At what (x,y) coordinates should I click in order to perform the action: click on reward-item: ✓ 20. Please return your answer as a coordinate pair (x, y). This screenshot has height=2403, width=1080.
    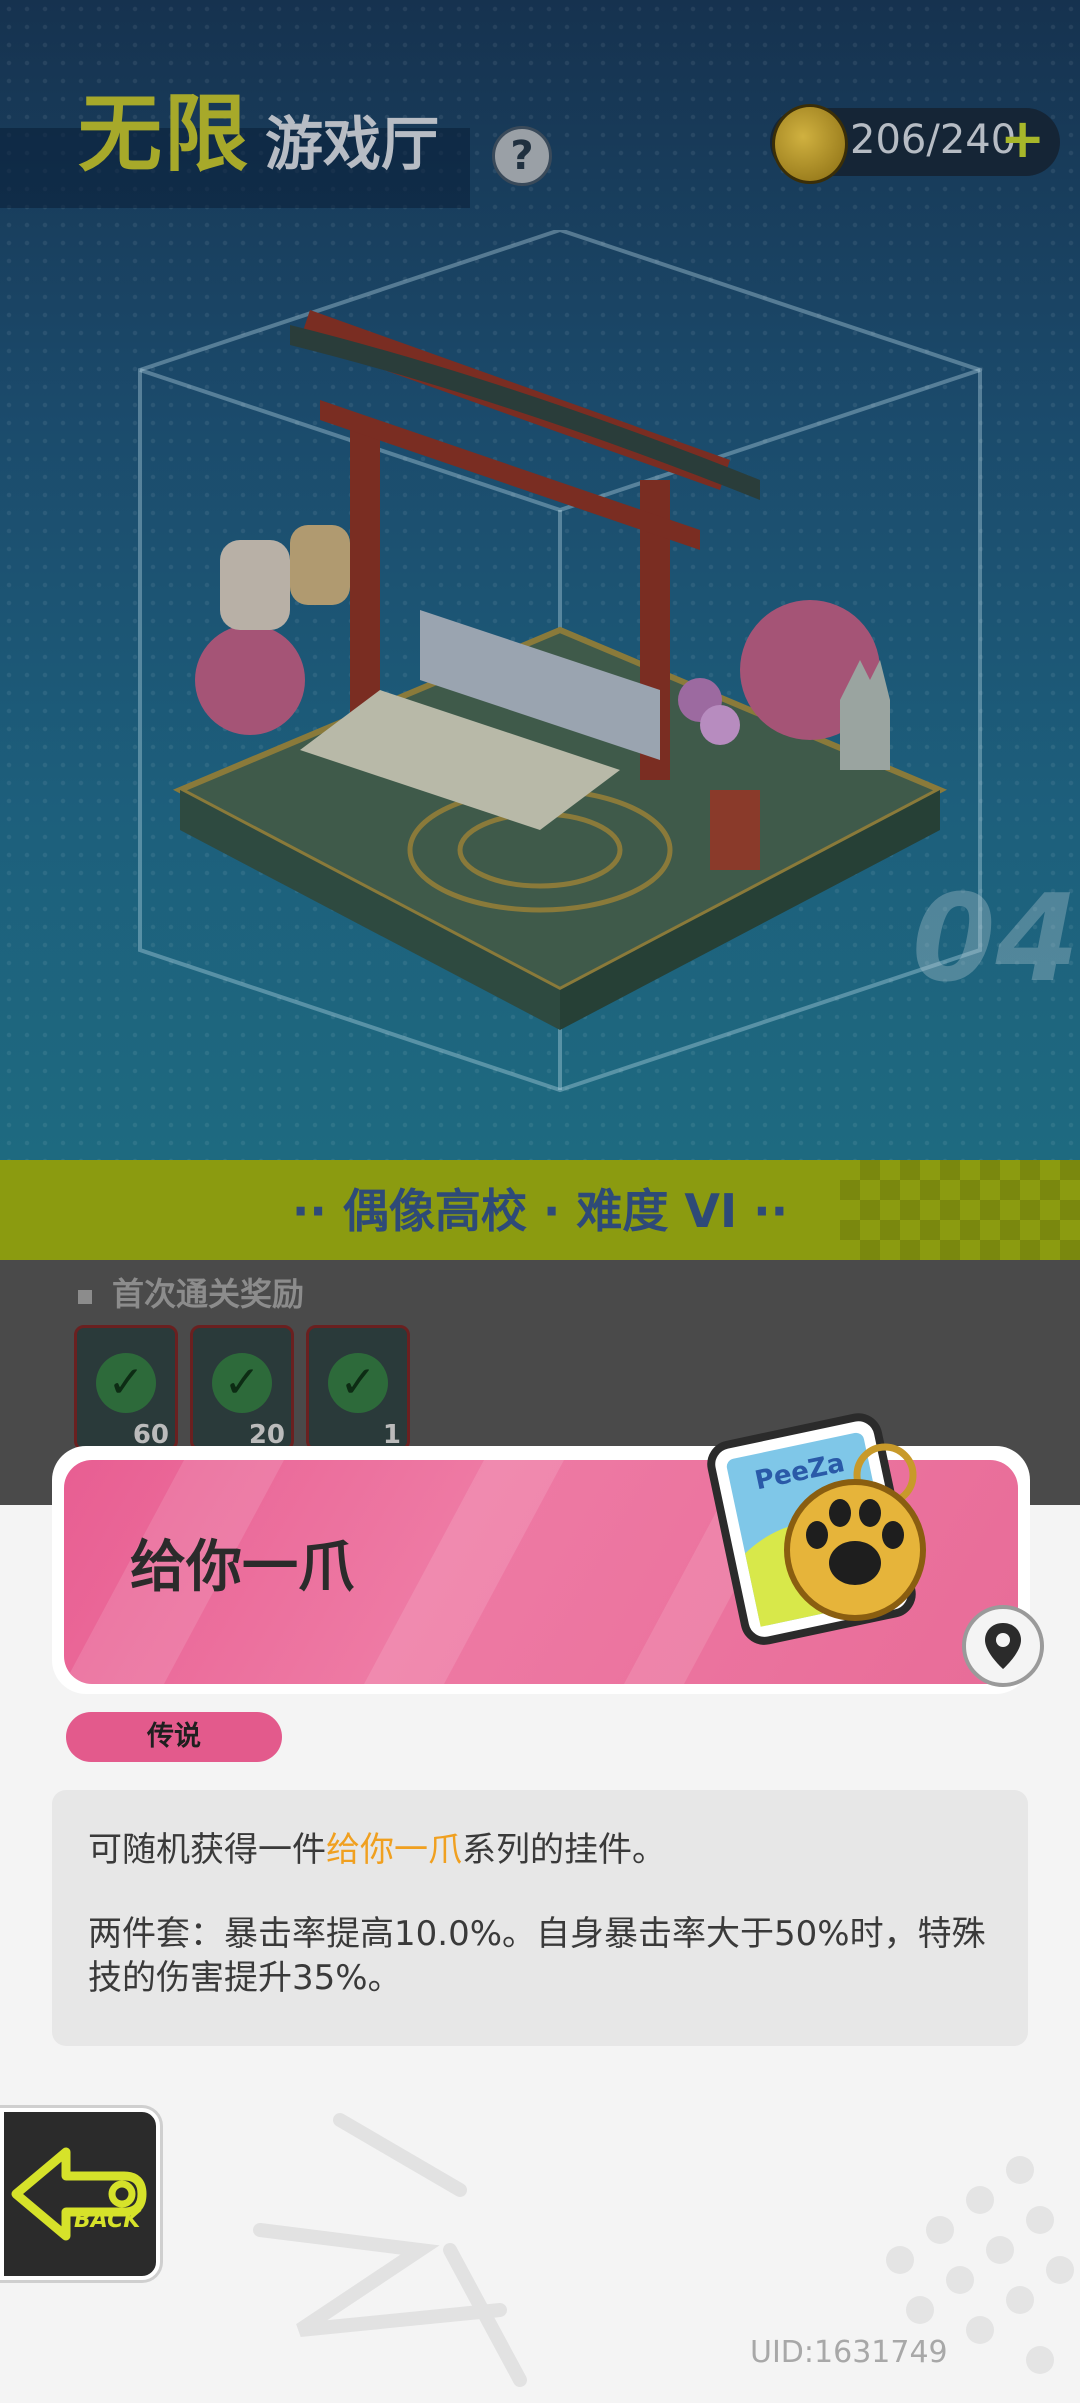
    Looking at the image, I should click on (242, 1388).